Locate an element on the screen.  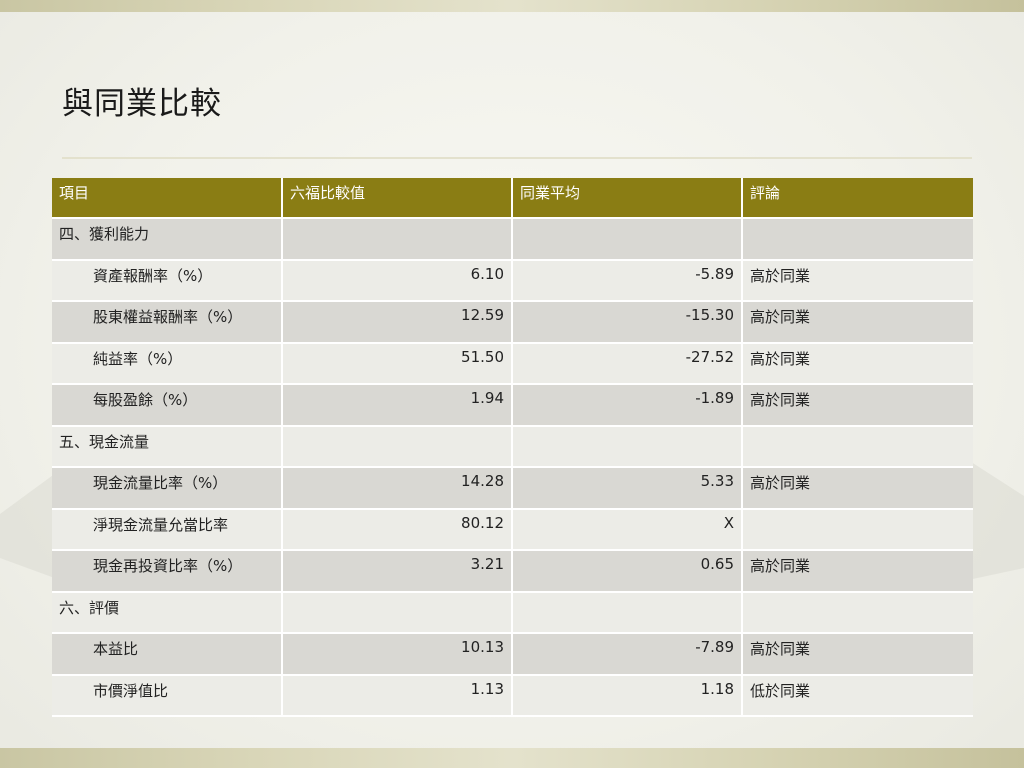
table-row: 現金再投資比率（%） 3.21 0.65 高於同業 is located at coordinates (512, 571).